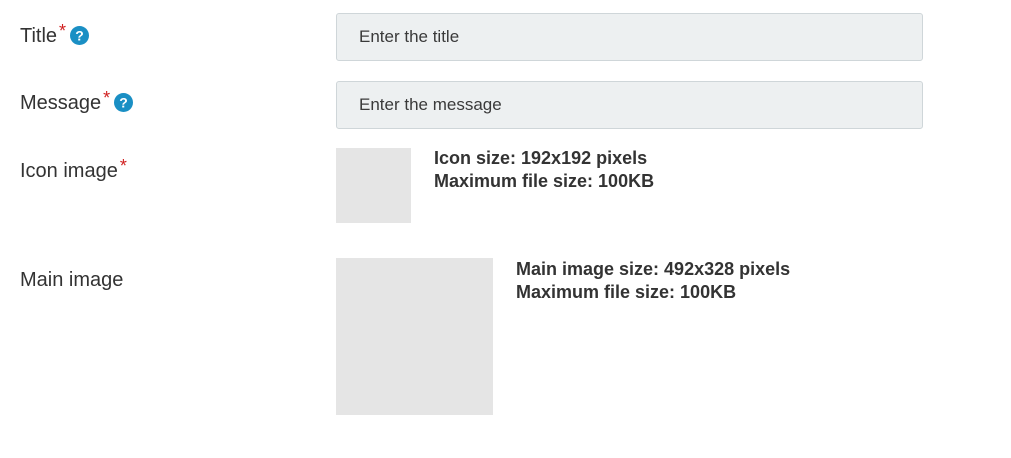  Describe the element at coordinates (414, 336) in the screenshot. I see `main-image-upload` at that location.